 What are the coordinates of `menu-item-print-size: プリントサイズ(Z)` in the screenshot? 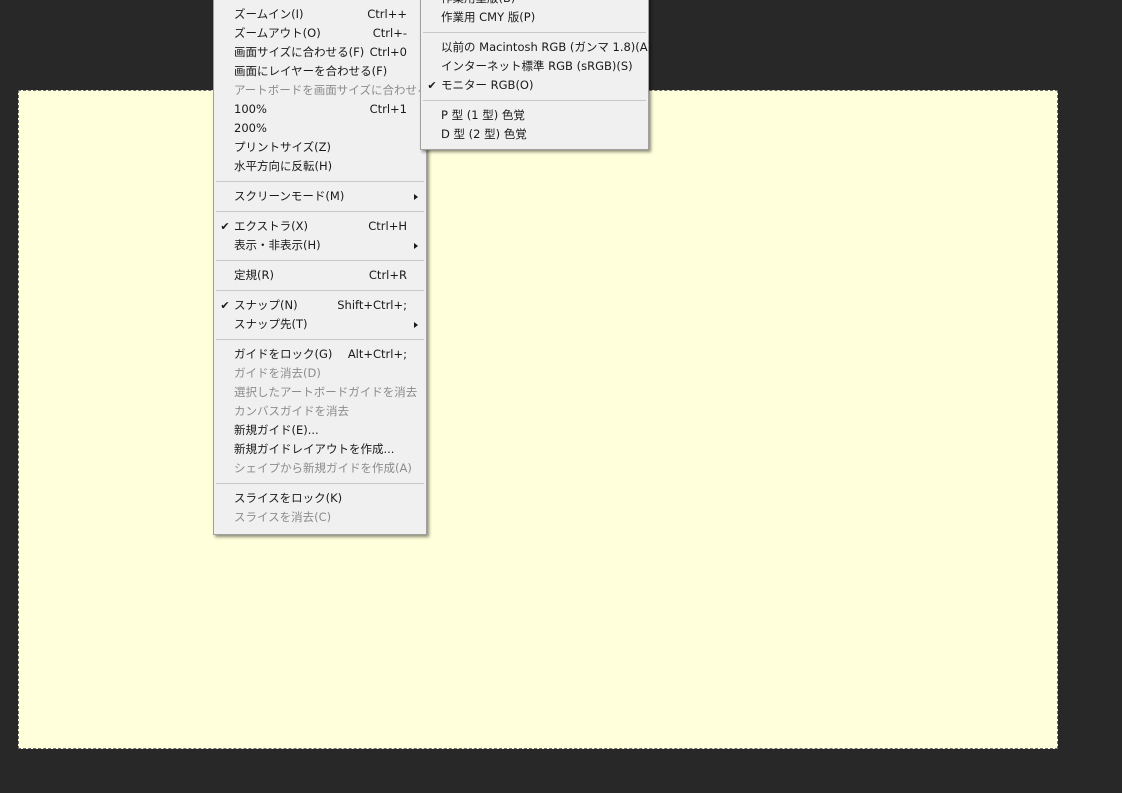 It's located at (320, 147).